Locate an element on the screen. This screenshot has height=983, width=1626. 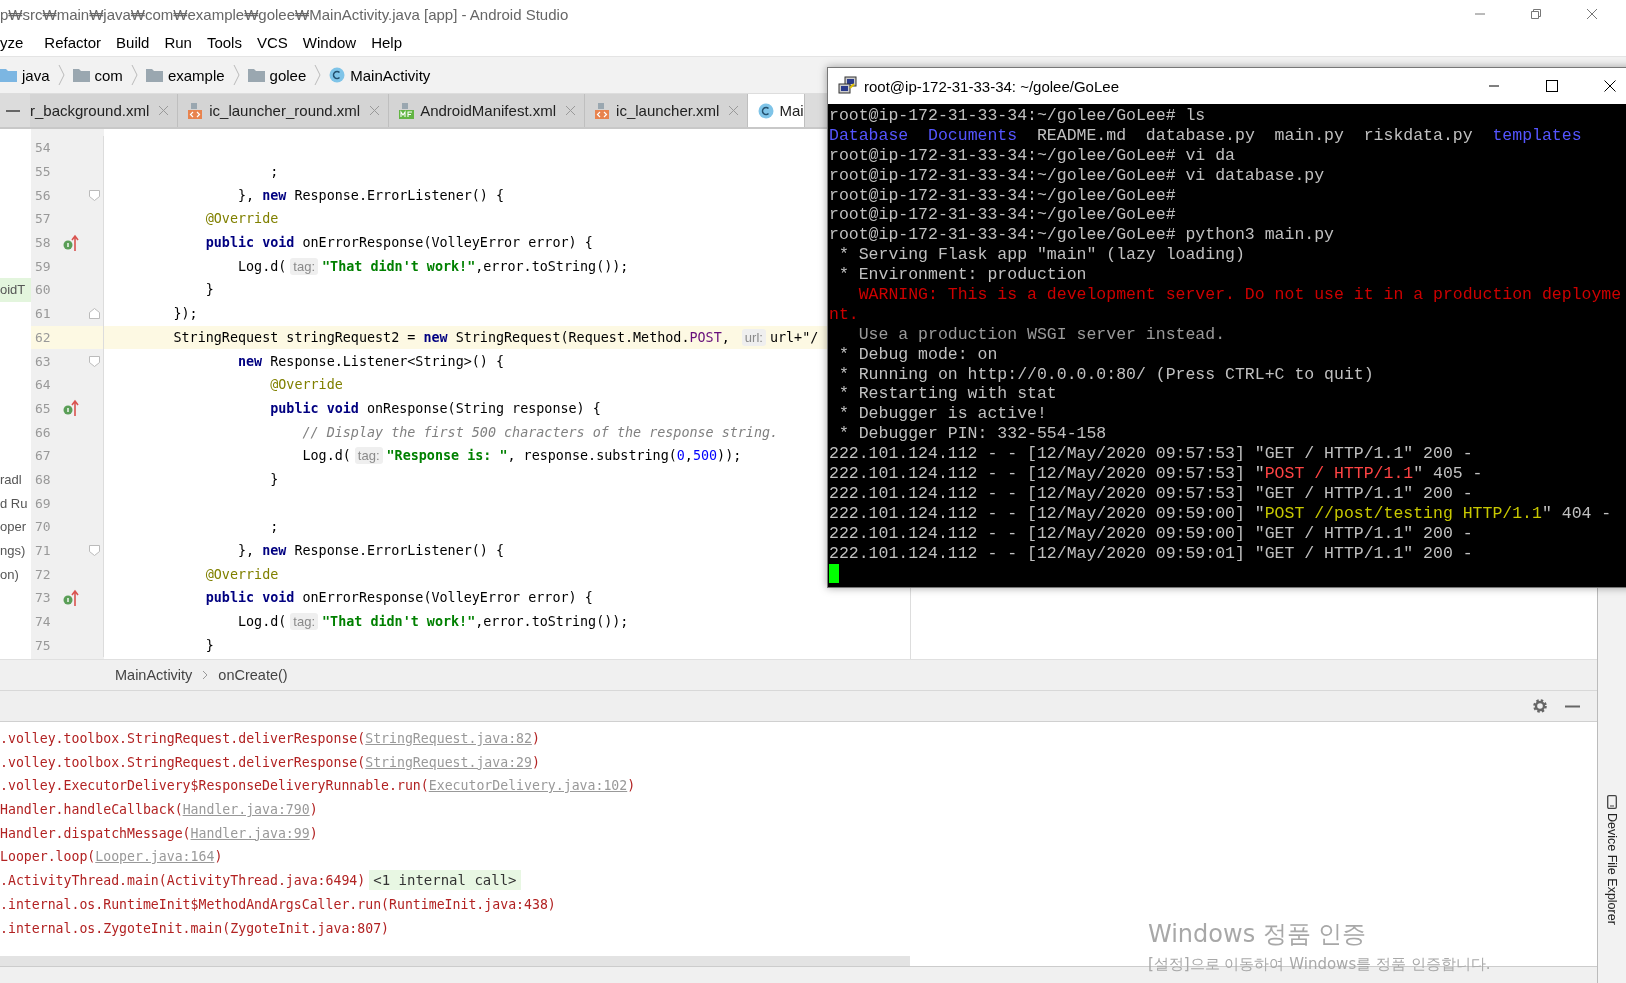
line-number: 73 is located at coordinates (43, 598).